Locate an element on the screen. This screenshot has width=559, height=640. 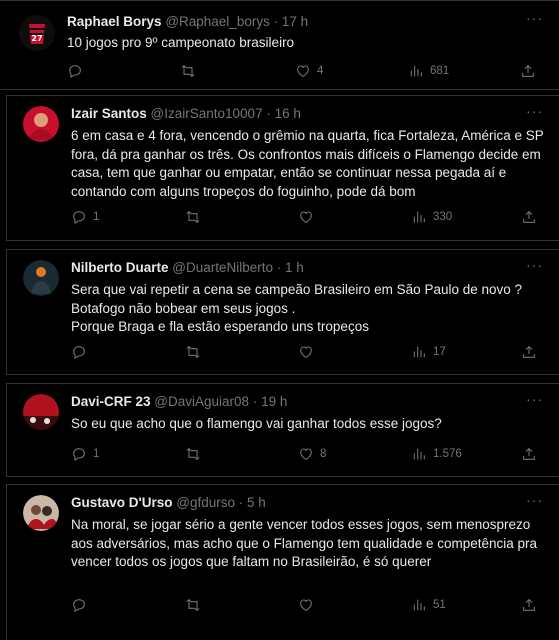
tweet-actions: 51 is located at coordinates (283, 607).